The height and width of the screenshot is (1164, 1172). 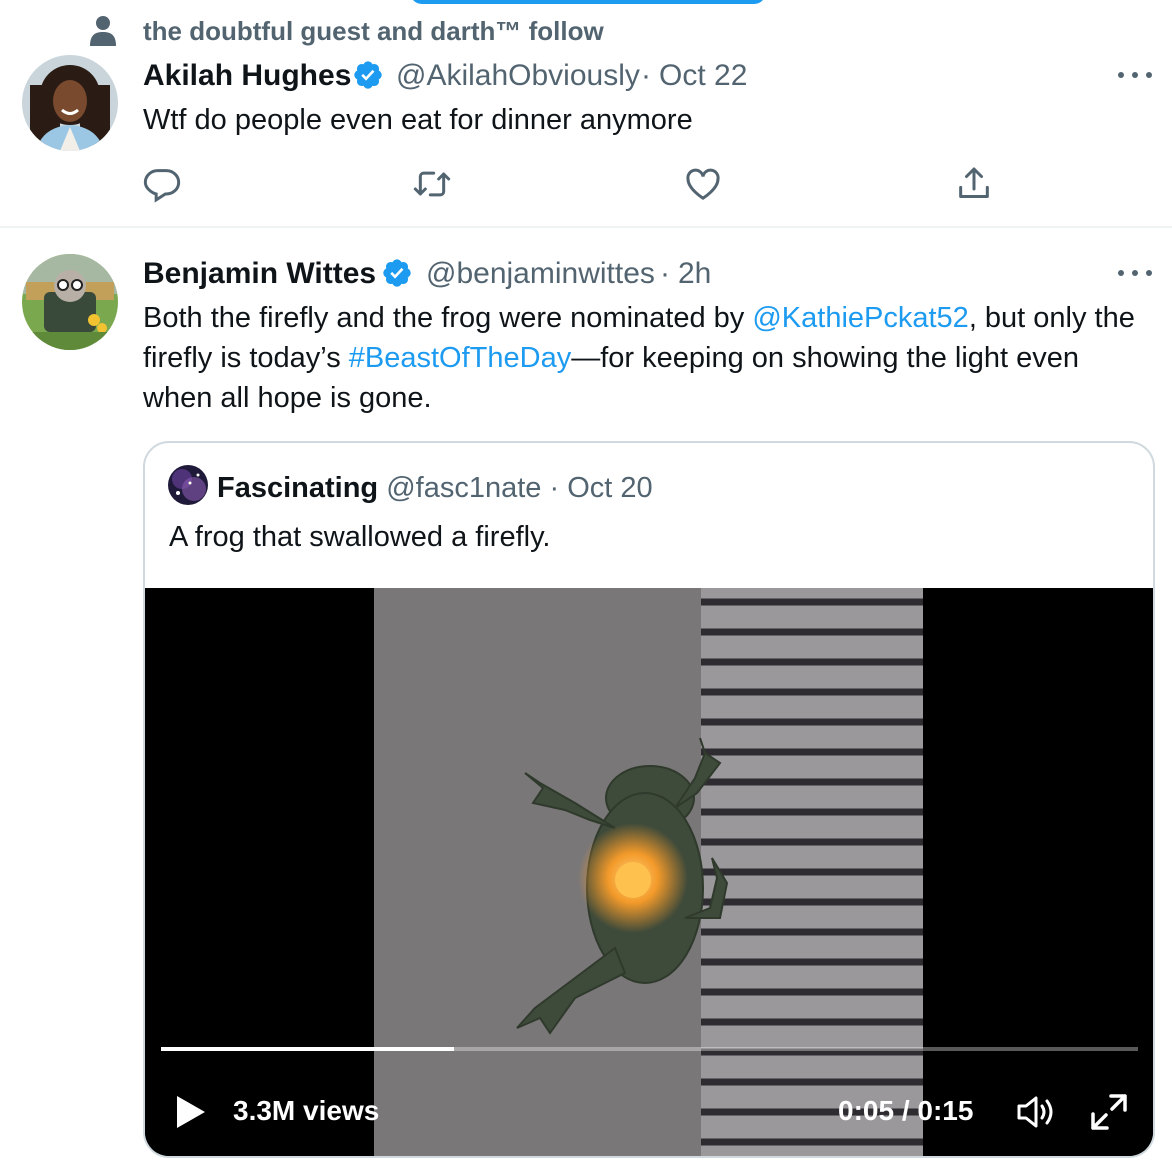 What do you see at coordinates (588, 2) in the screenshot?
I see `new-tweets-pill` at bounding box center [588, 2].